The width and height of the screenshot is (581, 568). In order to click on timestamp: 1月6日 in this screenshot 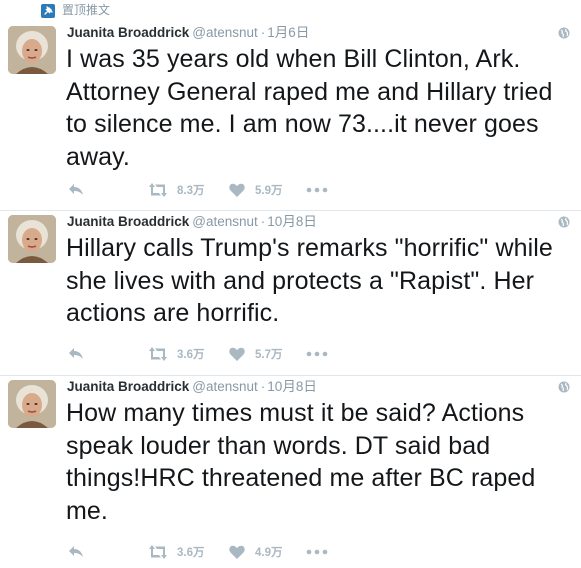, I will do `click(288, 32)`.